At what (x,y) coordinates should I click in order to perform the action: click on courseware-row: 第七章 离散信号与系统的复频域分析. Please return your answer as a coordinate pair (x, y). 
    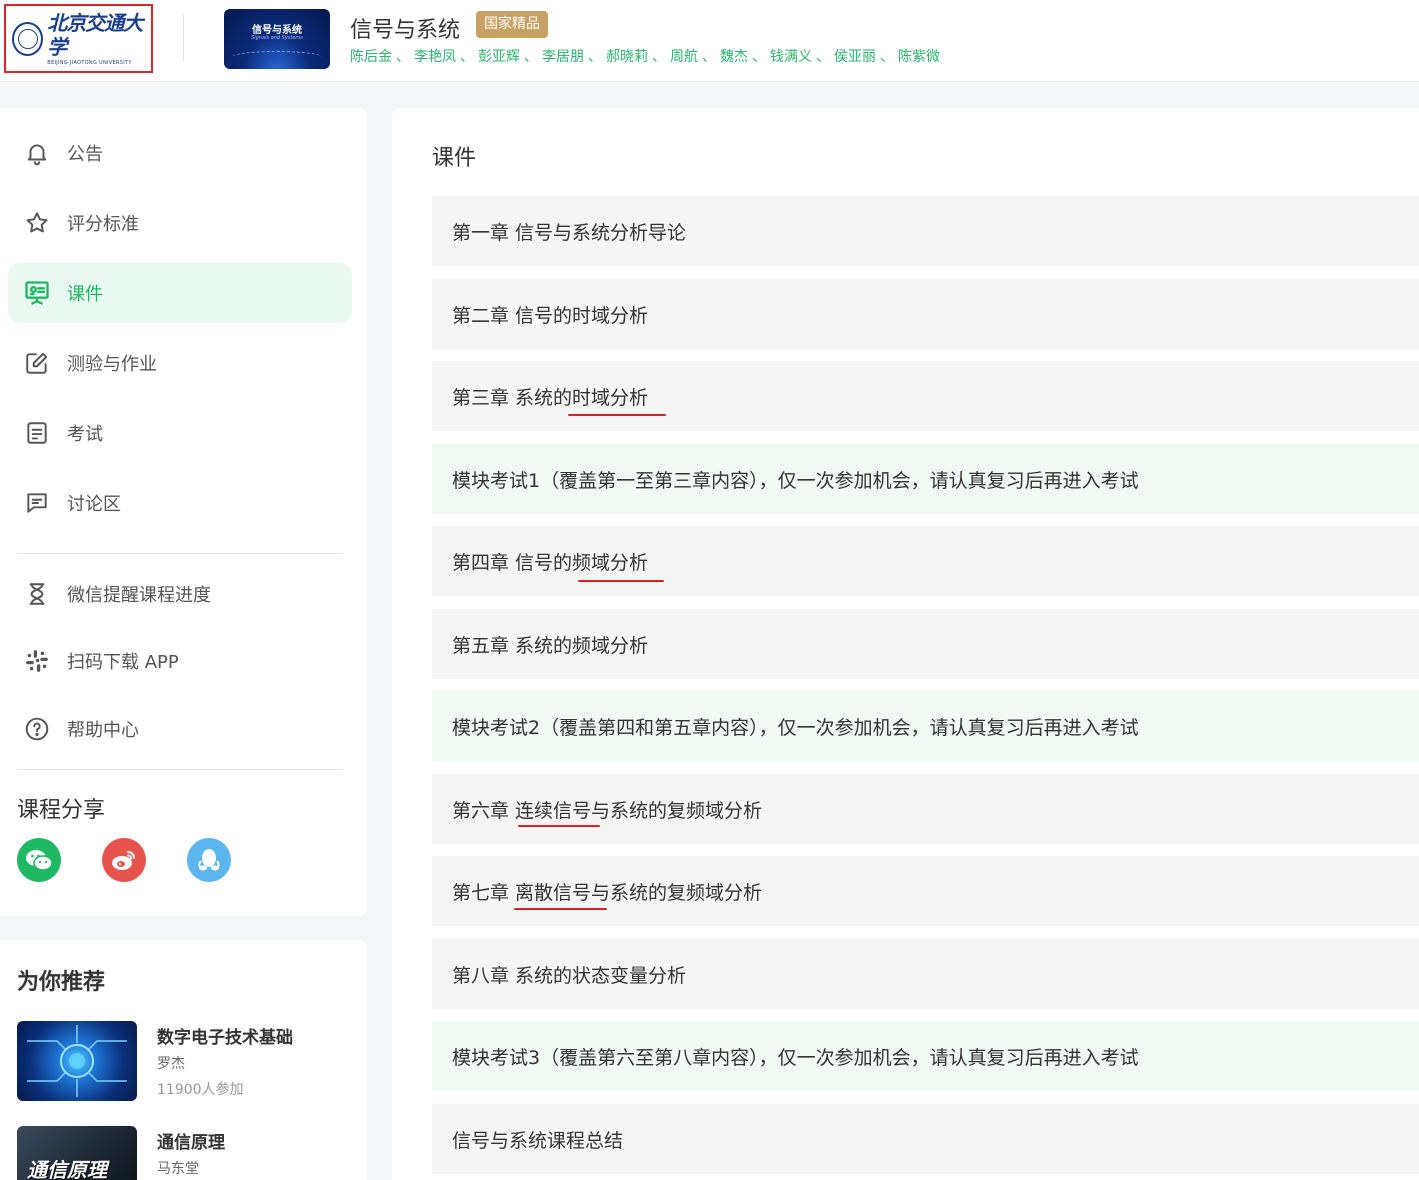
    Looking at the image, I should click on (925, 891).